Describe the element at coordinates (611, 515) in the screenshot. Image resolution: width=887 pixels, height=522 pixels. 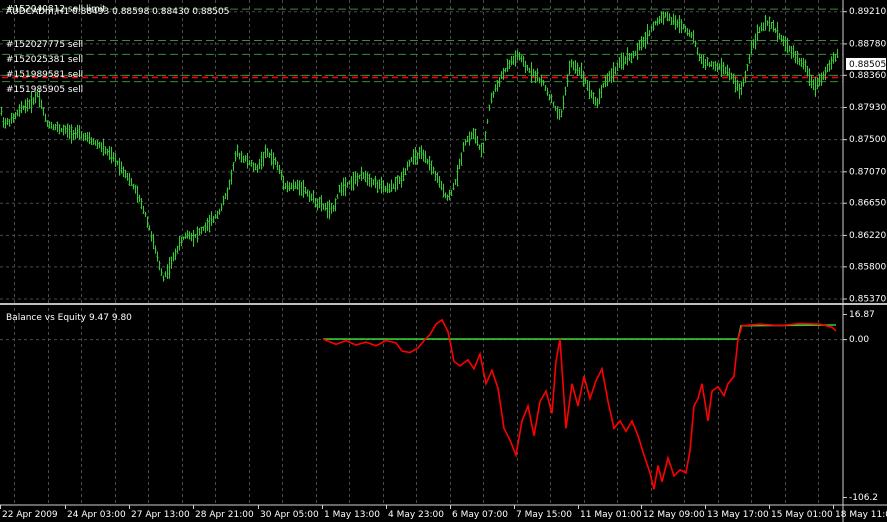
I see `time-tick-label: 11 May 01:00` at that location.